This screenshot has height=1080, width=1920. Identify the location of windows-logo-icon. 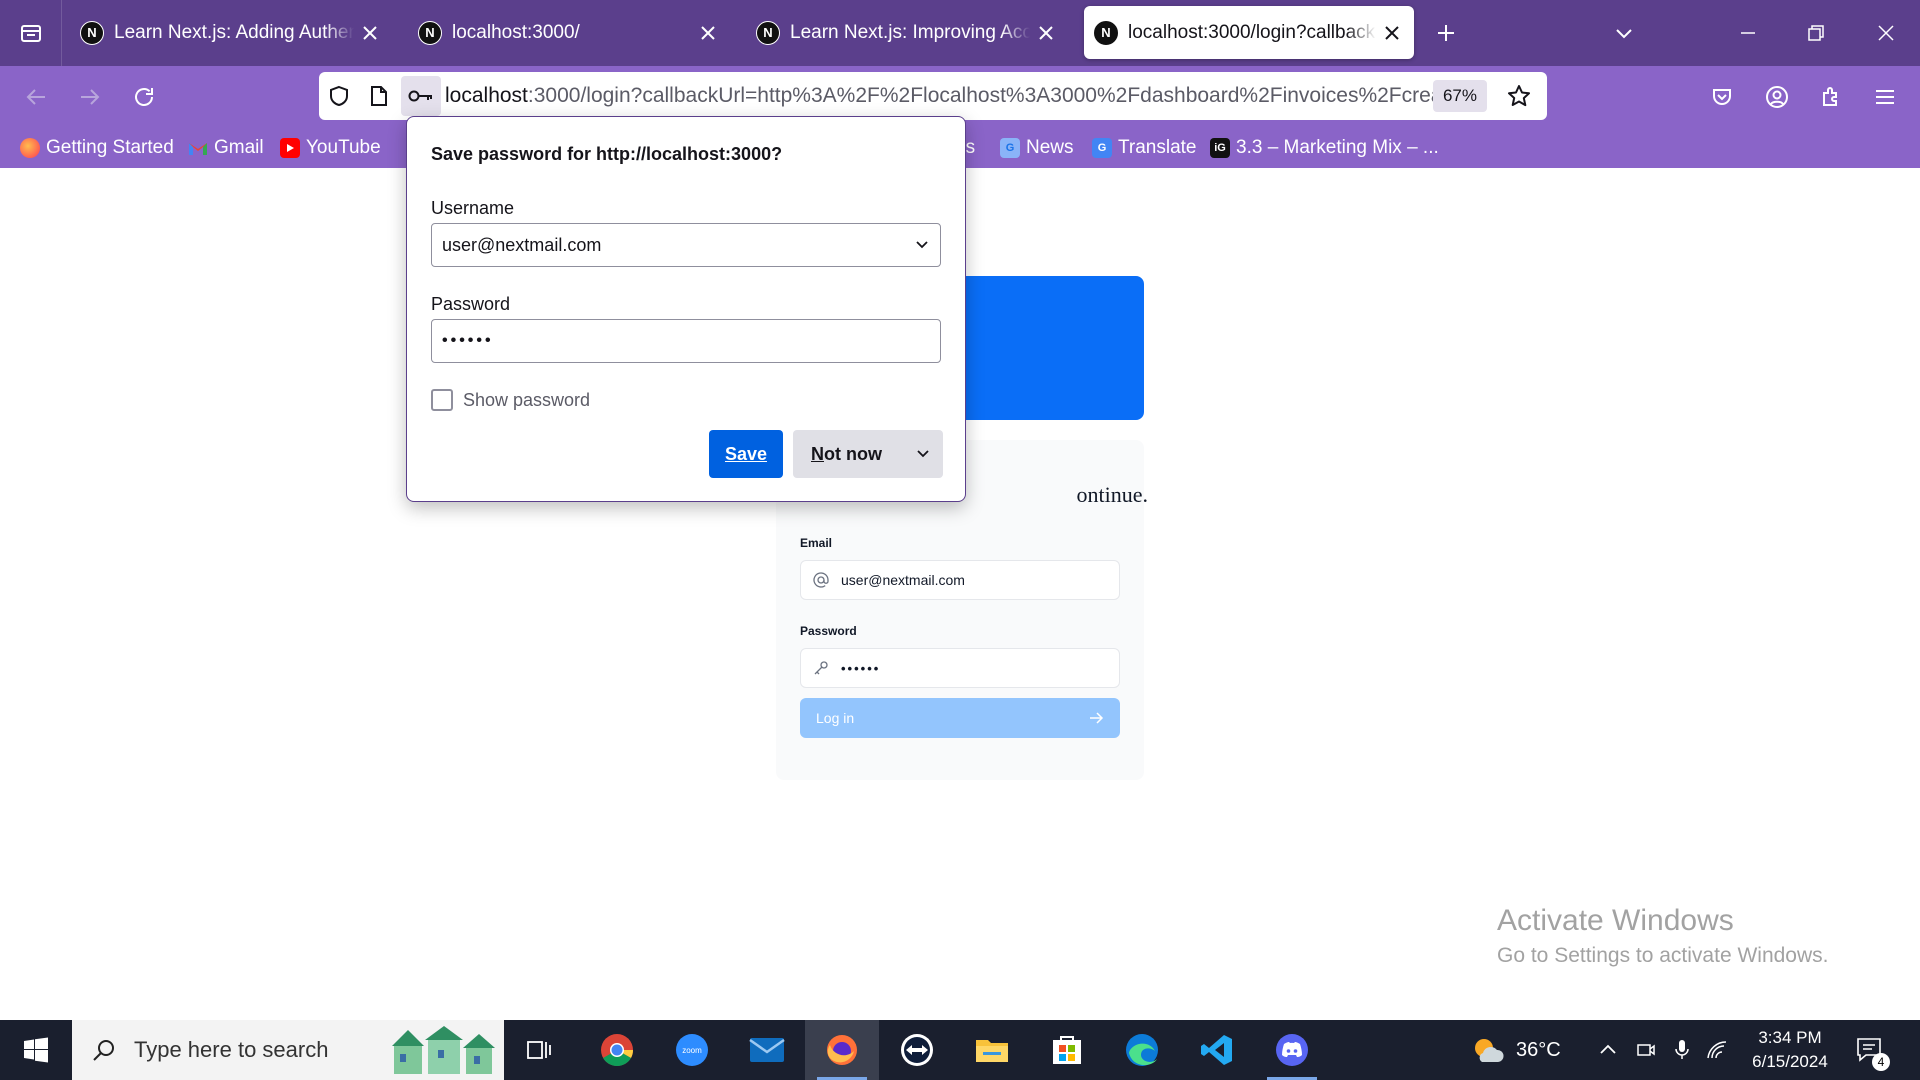
(36, 1050).